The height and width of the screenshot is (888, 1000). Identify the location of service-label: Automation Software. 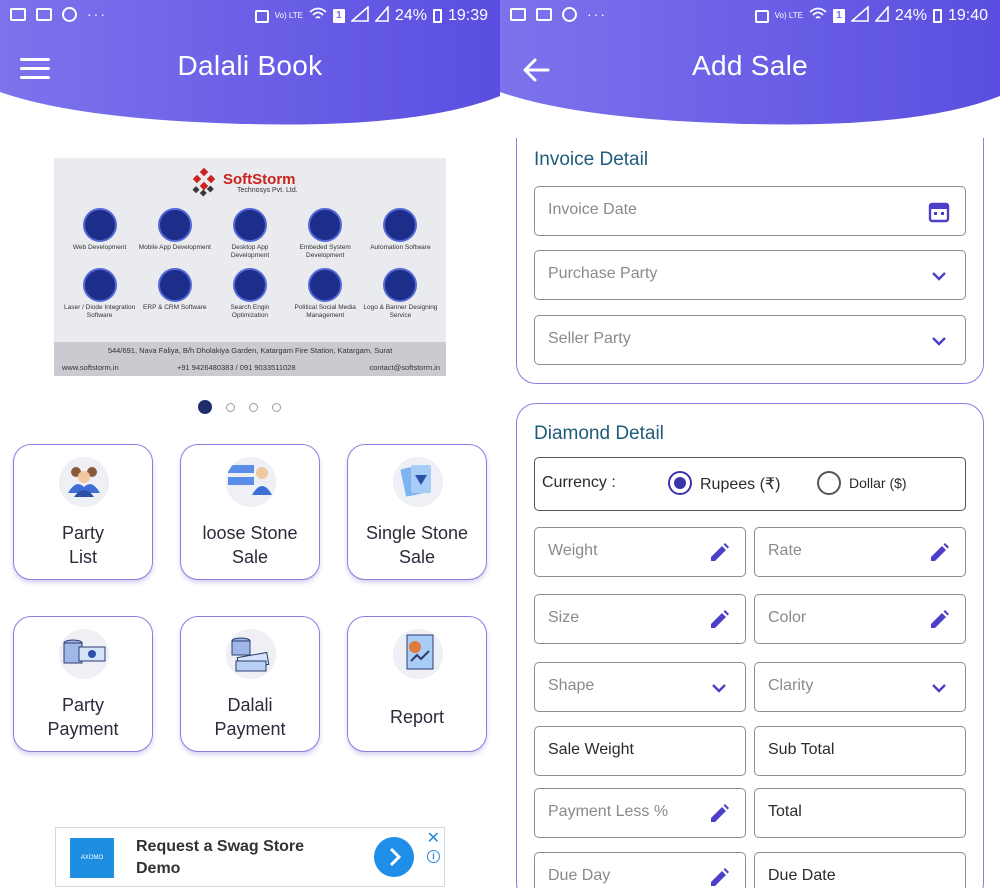
(400, 247).